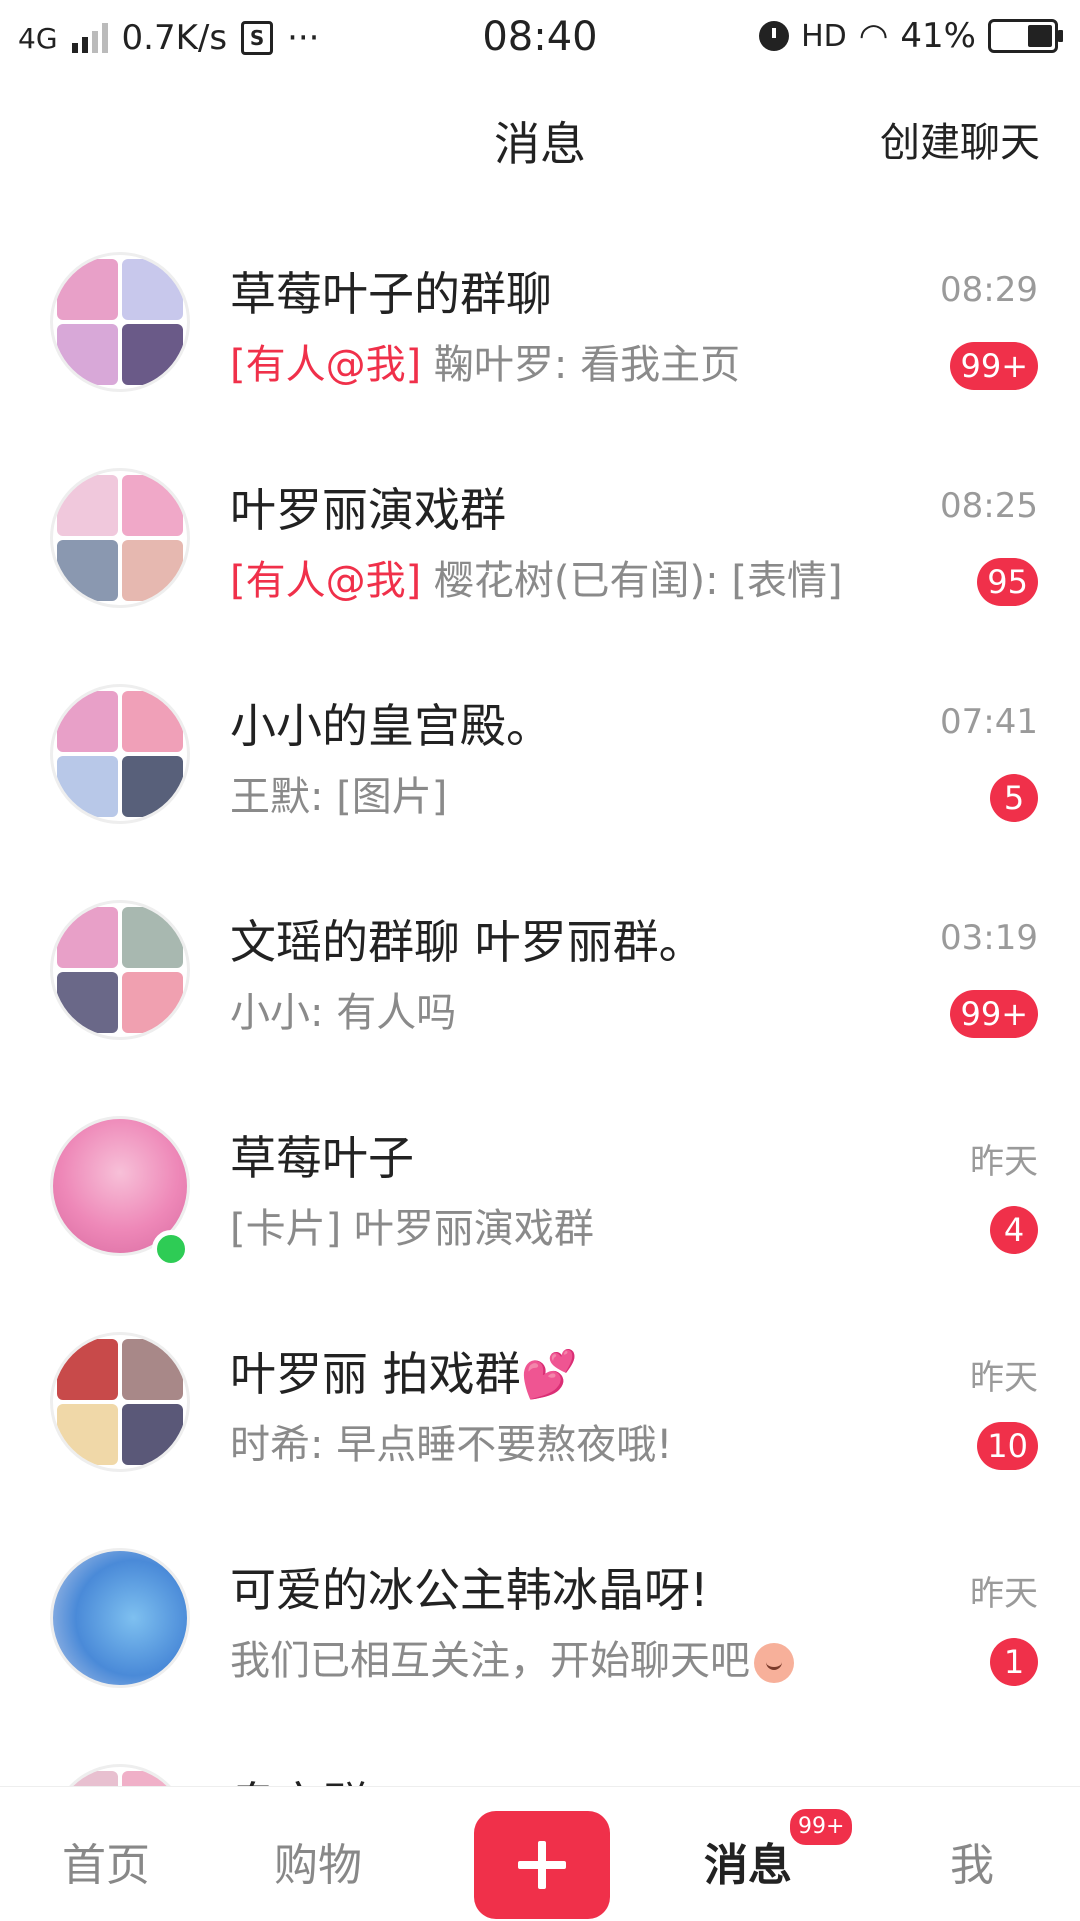  What do you see at coordinates (106, 1861) in the screenshot?
I see `nav-home: 首页` at bounding box center [106, 1861].